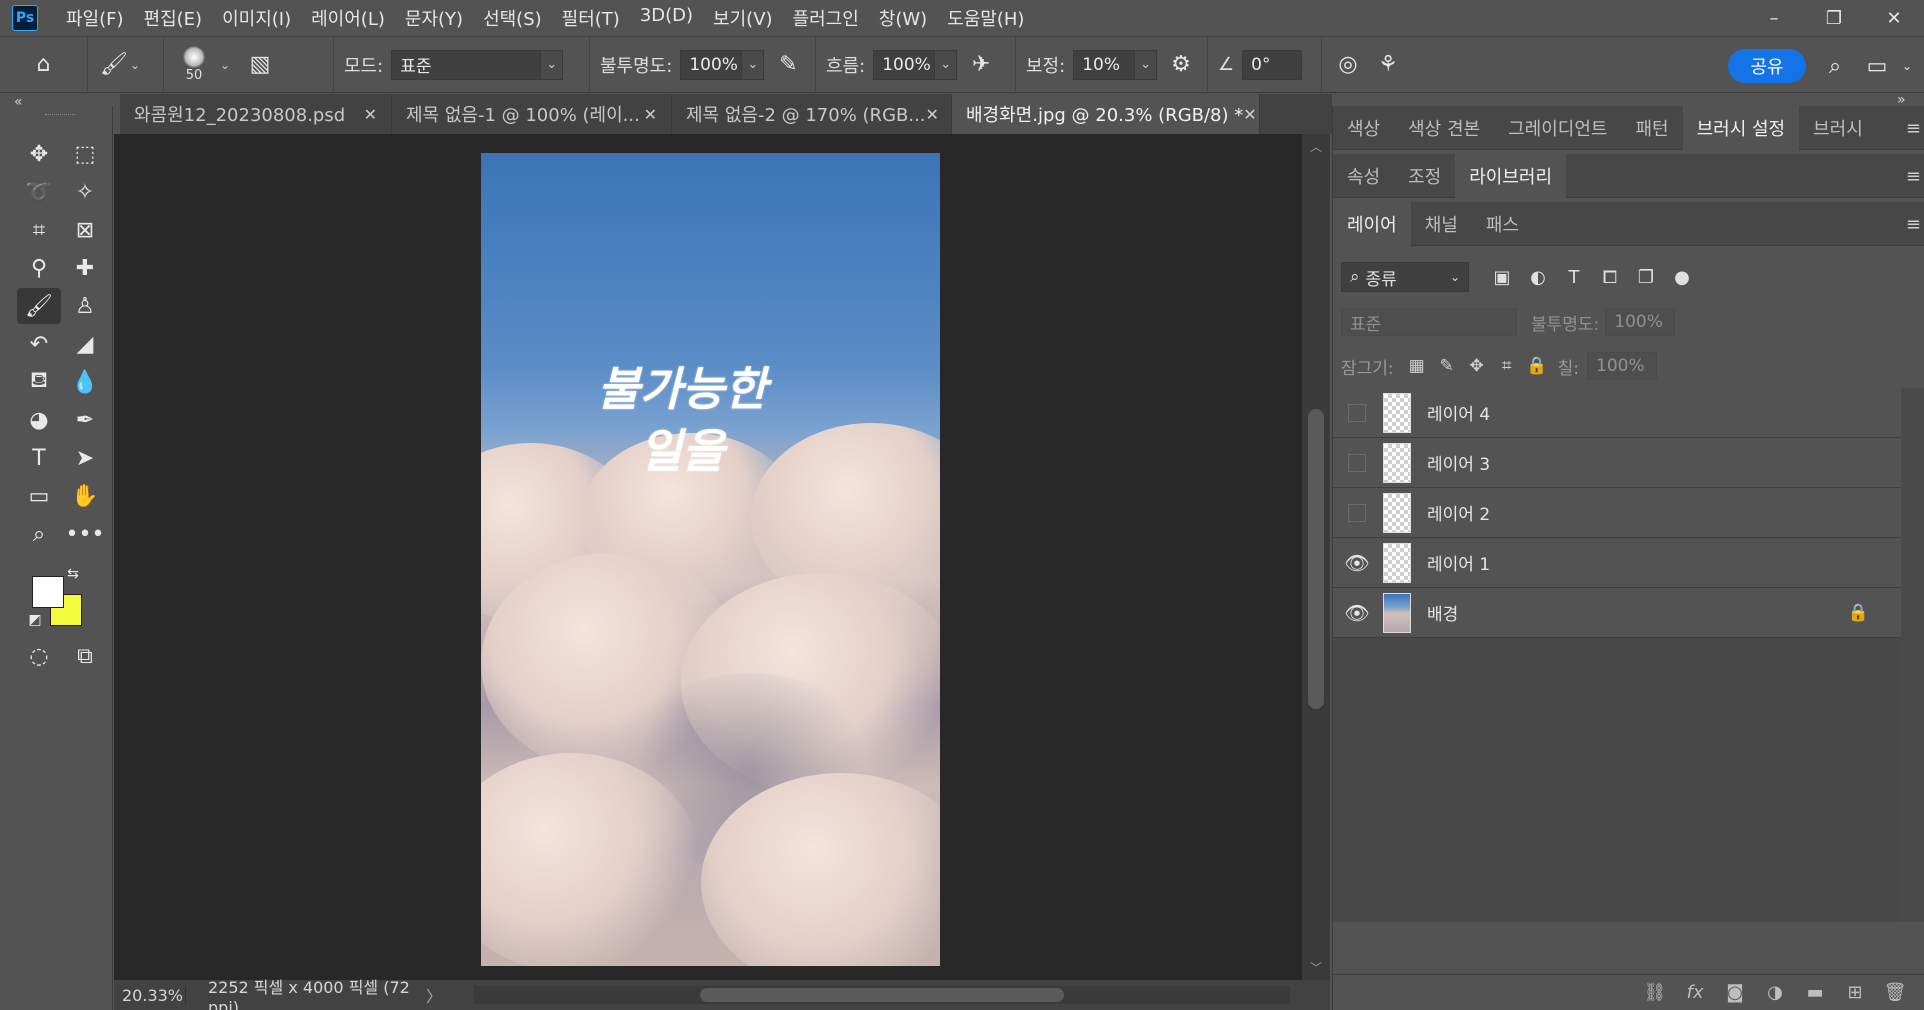  Describe the element at coordinates (1774, 18) in the screenshot. I see `minimize-button: –` at that location.